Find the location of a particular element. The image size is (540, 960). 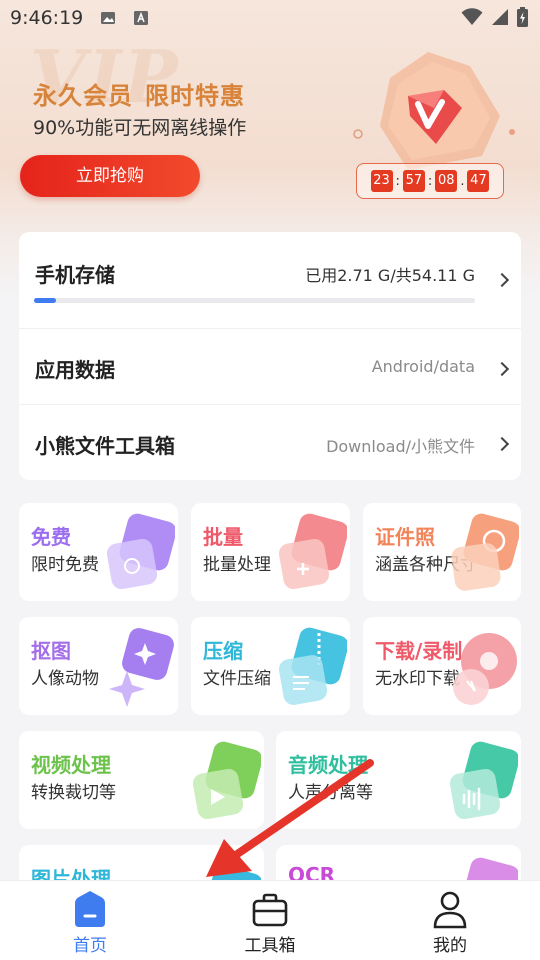

battery-charging-icon is located at coordinates (522, 17).